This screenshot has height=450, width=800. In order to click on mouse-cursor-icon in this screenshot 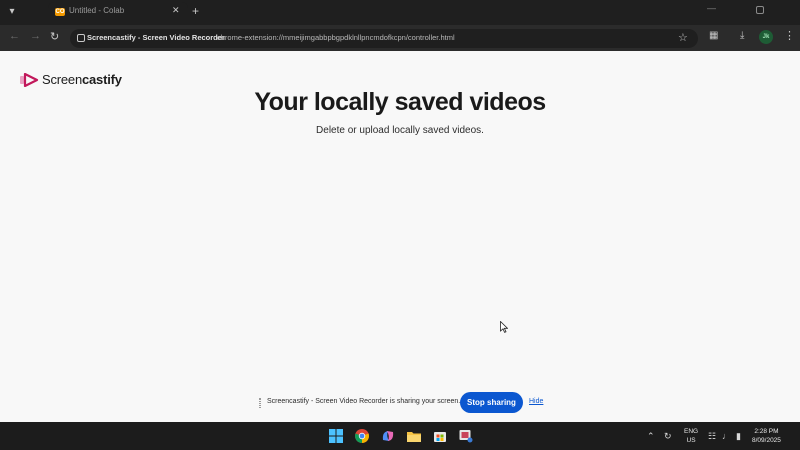, I will do `click(504, 327)`.